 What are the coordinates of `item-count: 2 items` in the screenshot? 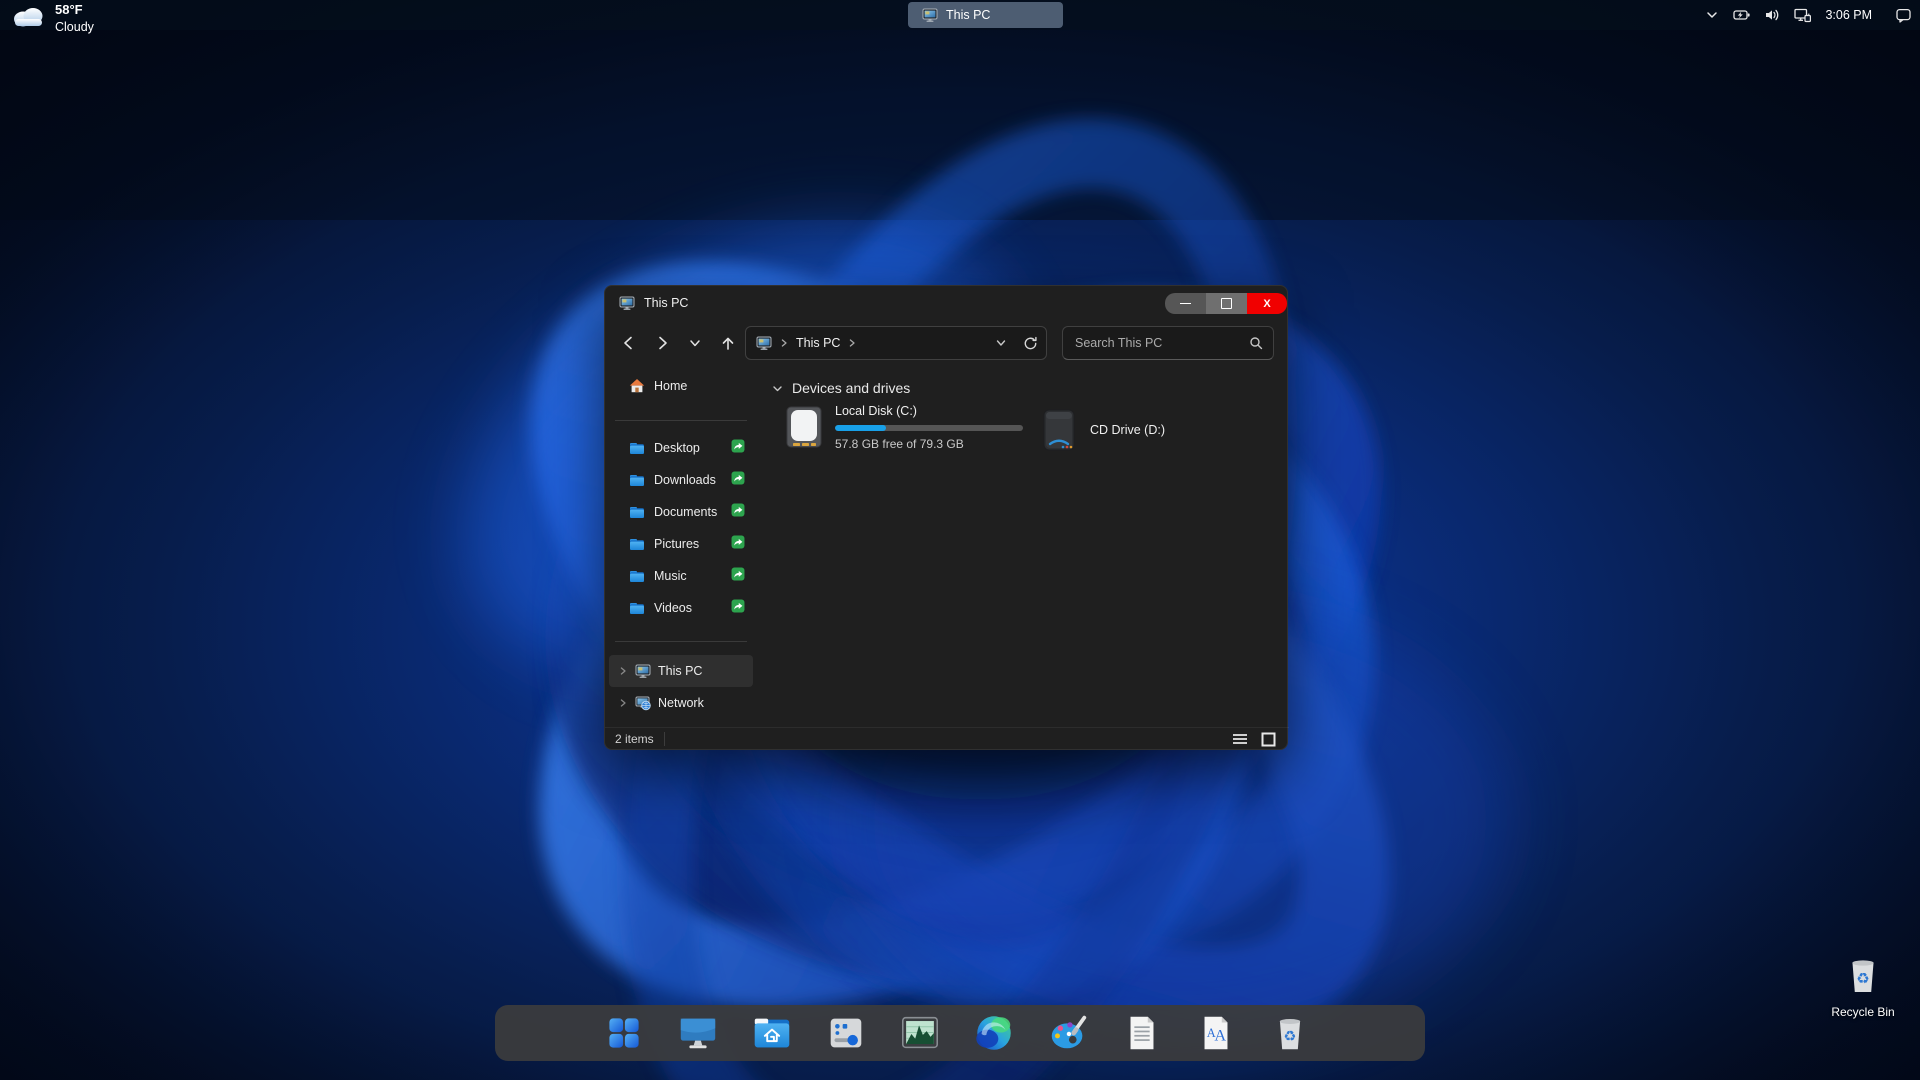 It's located at (640, 739).